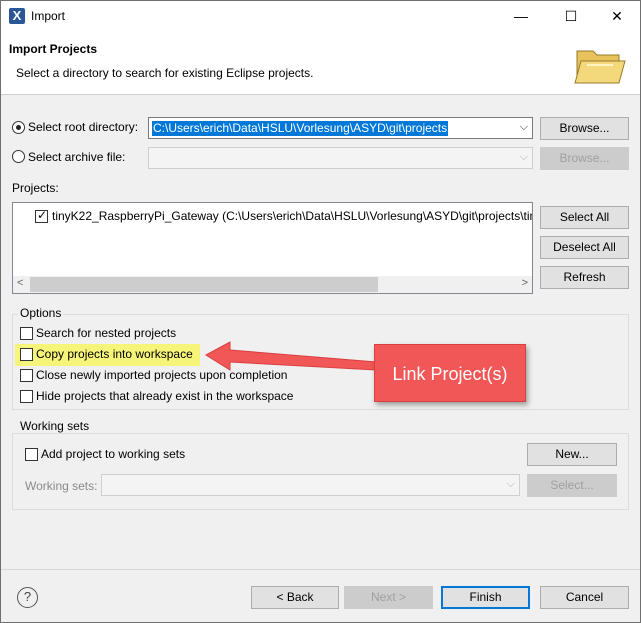 The width and height of the screenshot is (641, 623). I want to click on help-icon: ?, so click(27, 597).